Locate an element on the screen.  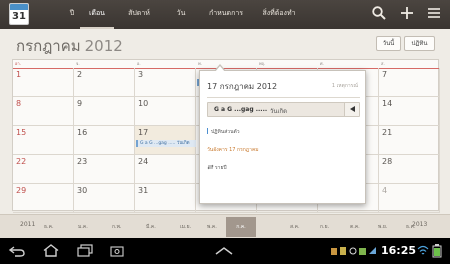
wifi-icon is located at coordinates (423, 250).